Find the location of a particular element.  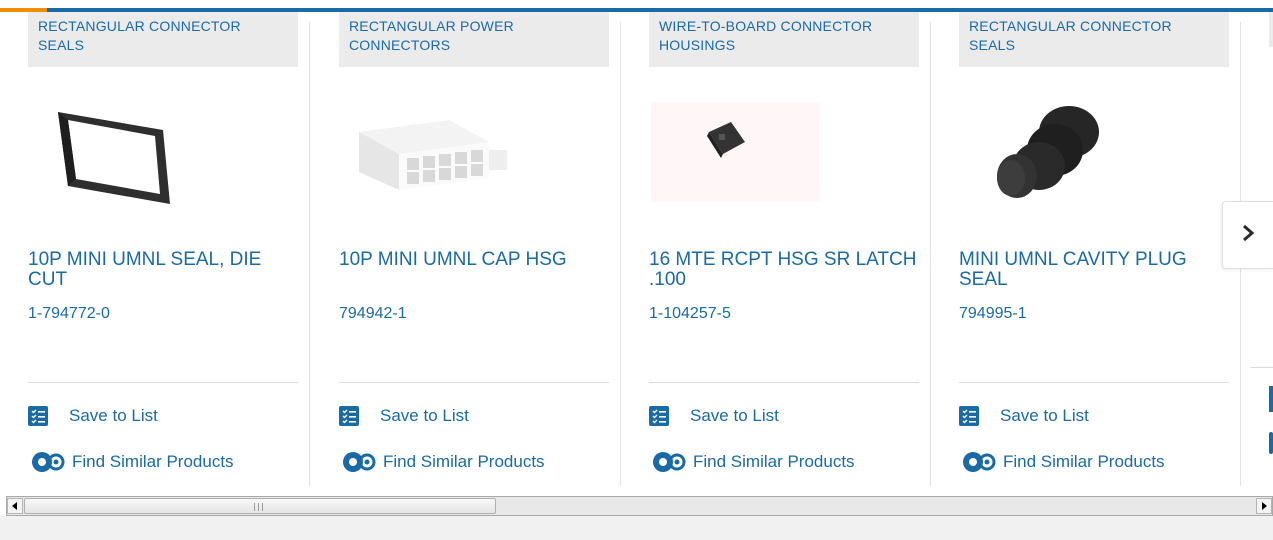

product-name: MINI UMNL CAVITY PLUG SEAL is located at coordinates (1094, 270).